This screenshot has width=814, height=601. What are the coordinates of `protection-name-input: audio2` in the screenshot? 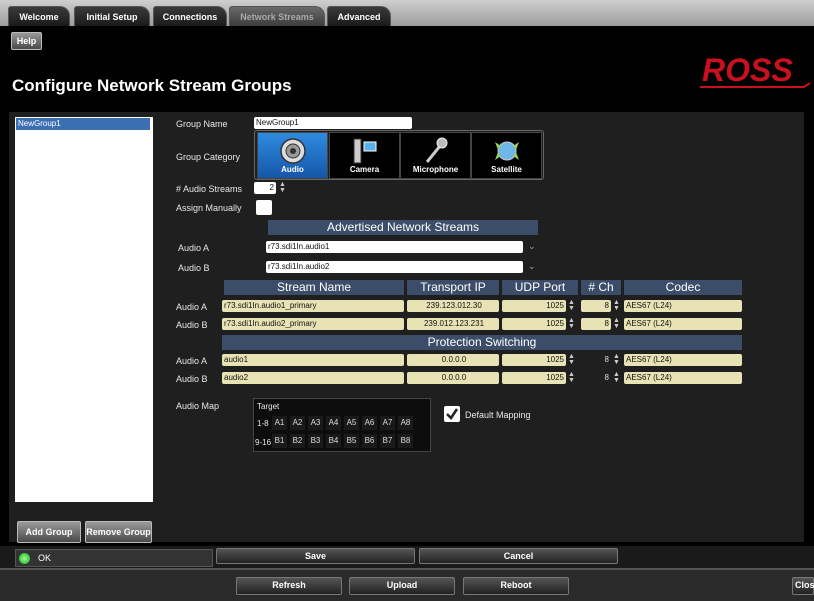 It's located at (313, 378).